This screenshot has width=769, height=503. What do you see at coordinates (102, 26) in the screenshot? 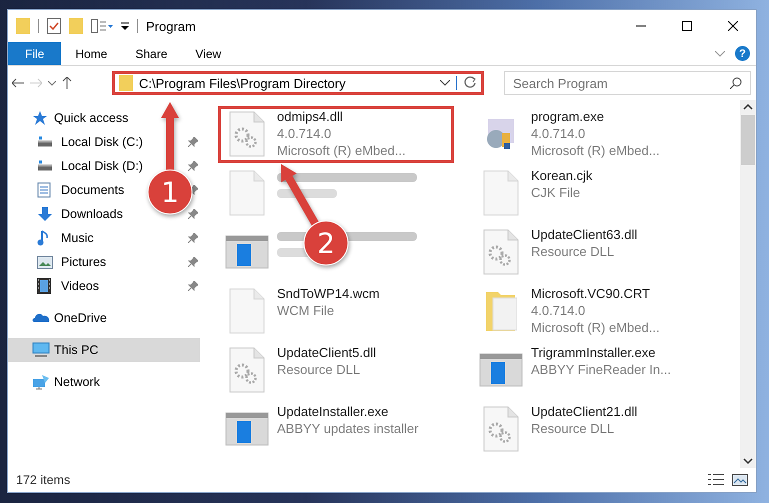
I see `properties-icon` at bounding box center [102, 26].